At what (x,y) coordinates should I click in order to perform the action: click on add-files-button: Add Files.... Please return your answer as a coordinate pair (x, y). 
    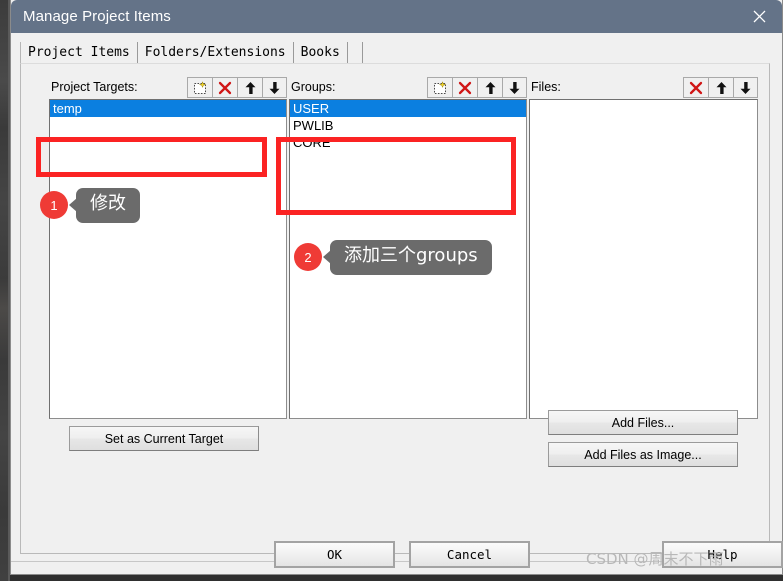
    Looking at the image, I should click on (643, 422).